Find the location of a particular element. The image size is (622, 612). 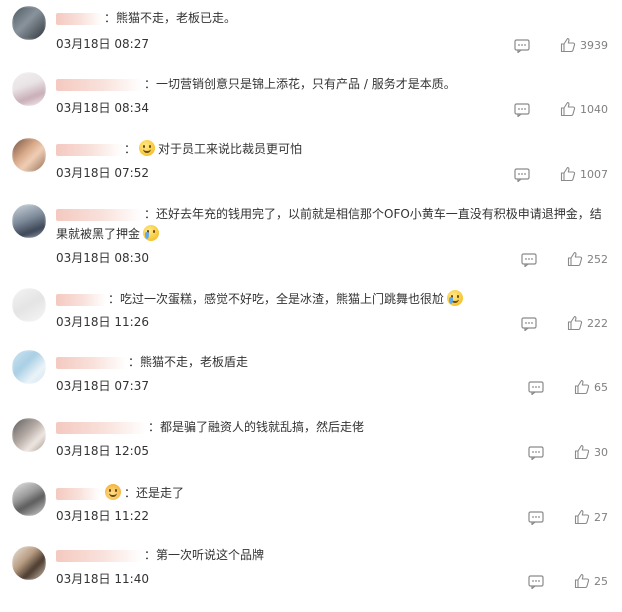

like-button: 252 is located at coordinates (587, 259).